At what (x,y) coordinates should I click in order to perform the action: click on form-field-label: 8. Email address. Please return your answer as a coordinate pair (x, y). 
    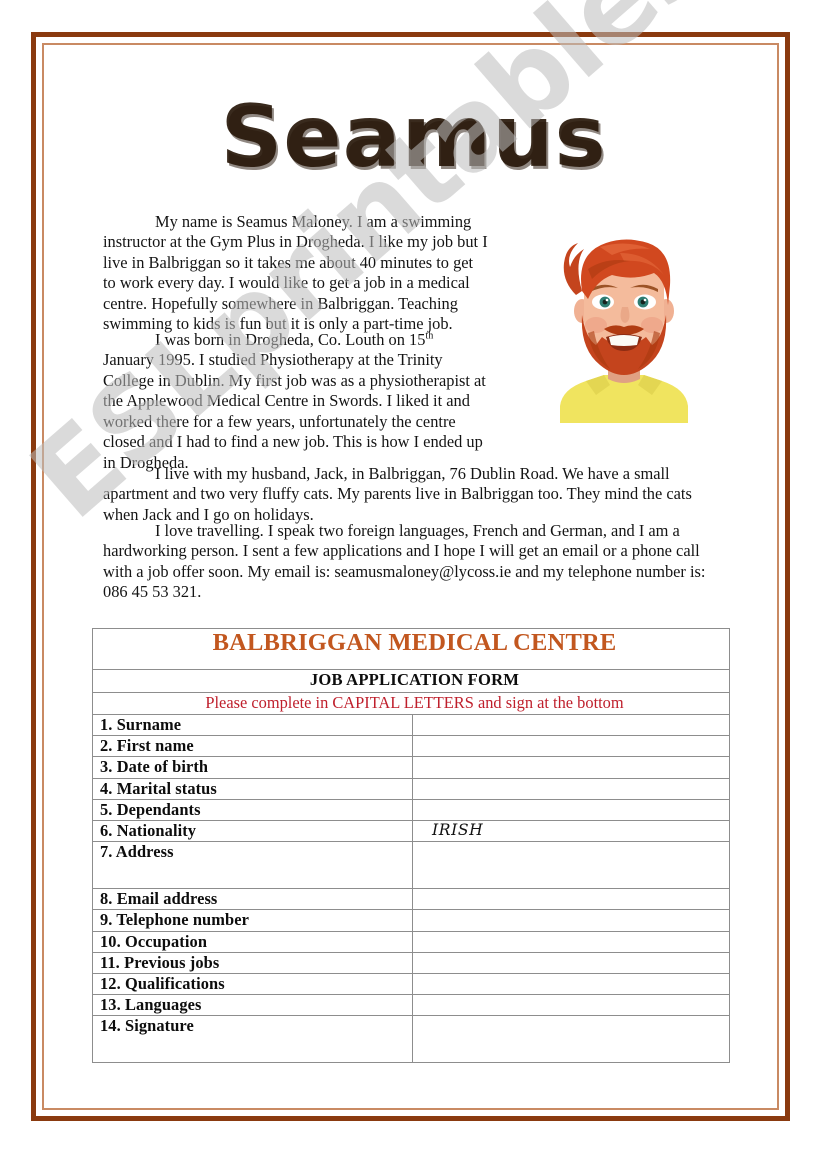
    Looking at the image, I should click on (252, 899).